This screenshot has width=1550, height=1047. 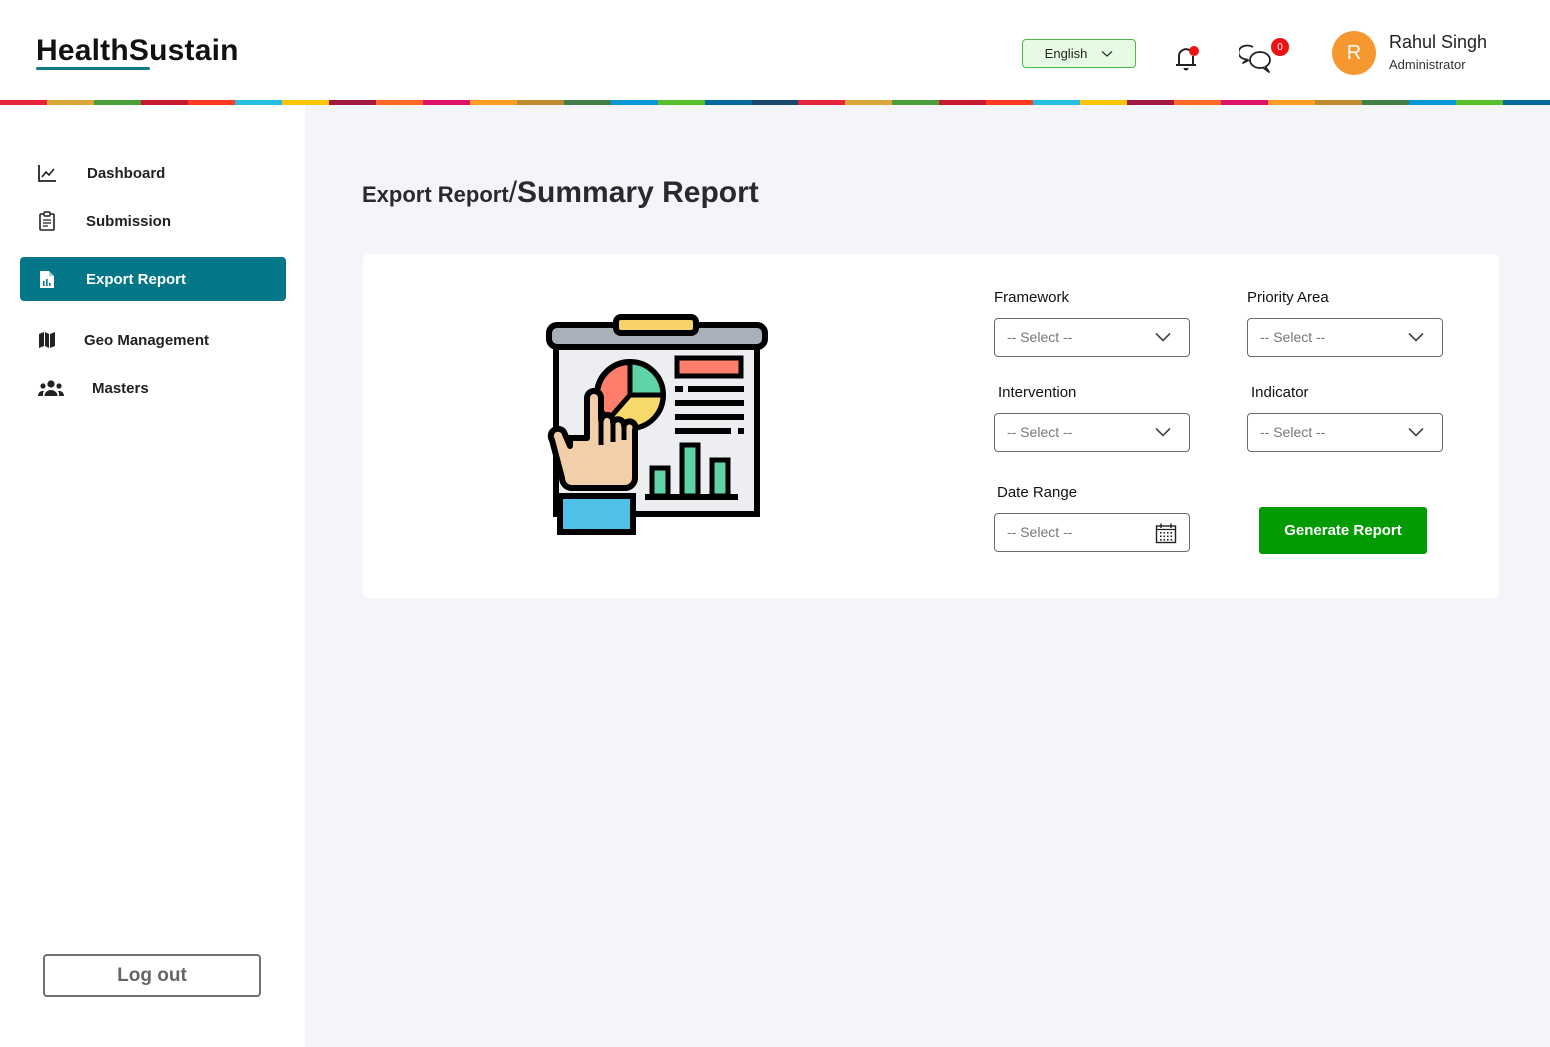 I want to click on page-title: Export Report/Summary Report, so click(x=560, y=193).